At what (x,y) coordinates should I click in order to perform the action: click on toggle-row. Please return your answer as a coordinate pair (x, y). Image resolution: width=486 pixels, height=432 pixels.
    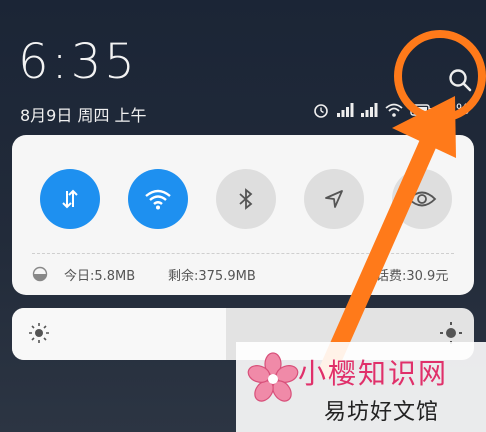
    Looking at the image, I should click on (250, 199).